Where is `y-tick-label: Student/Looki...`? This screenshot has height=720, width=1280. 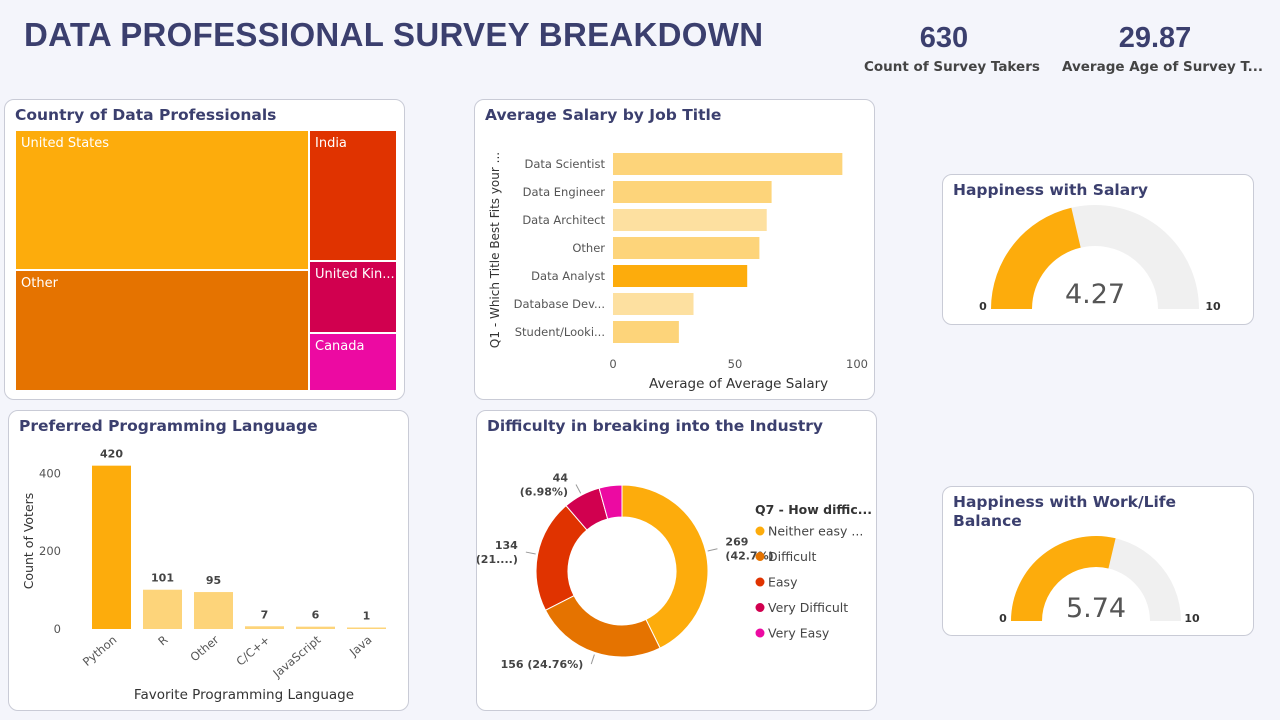 y-tick-label: Student/Looki... is located at coordinates (560, 332).